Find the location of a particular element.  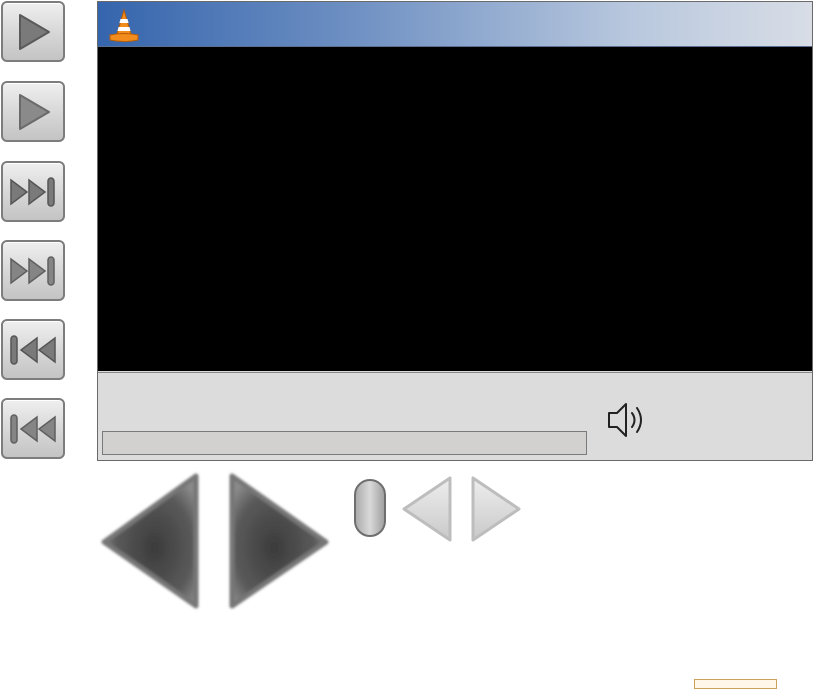

next-button-pressed is located at coordinates (33, 270).